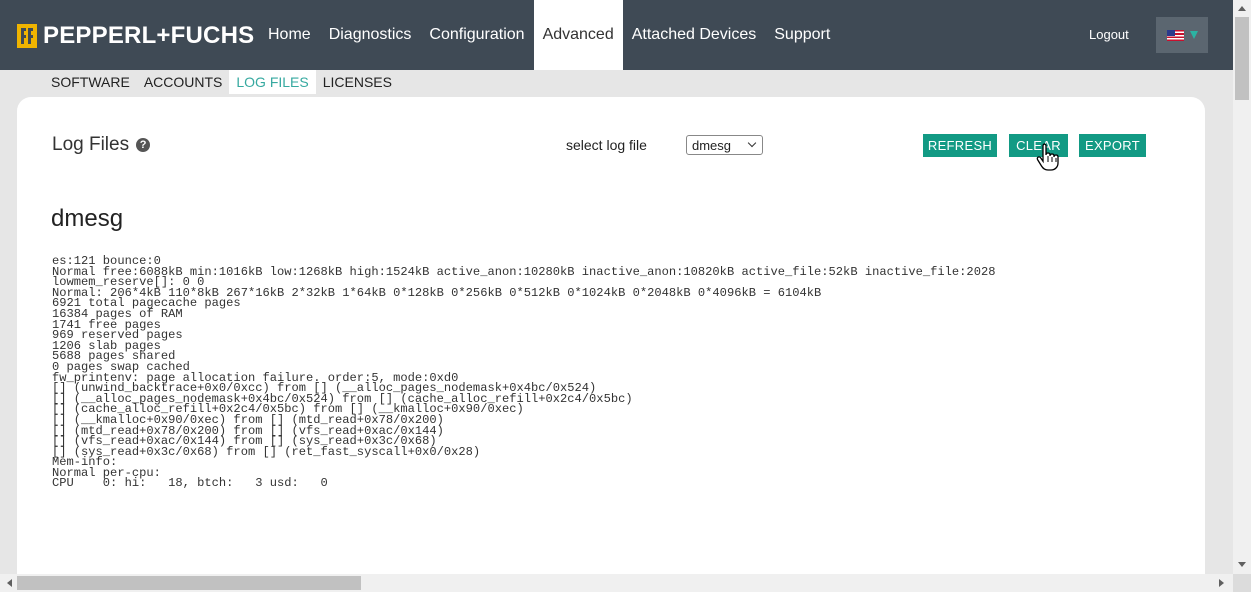 The image size is (1251, 592). What do you see at coordinates (960, 145) in the screenshot?
I see `refresh-button: REFRESH` at bounding box center [960, 145].